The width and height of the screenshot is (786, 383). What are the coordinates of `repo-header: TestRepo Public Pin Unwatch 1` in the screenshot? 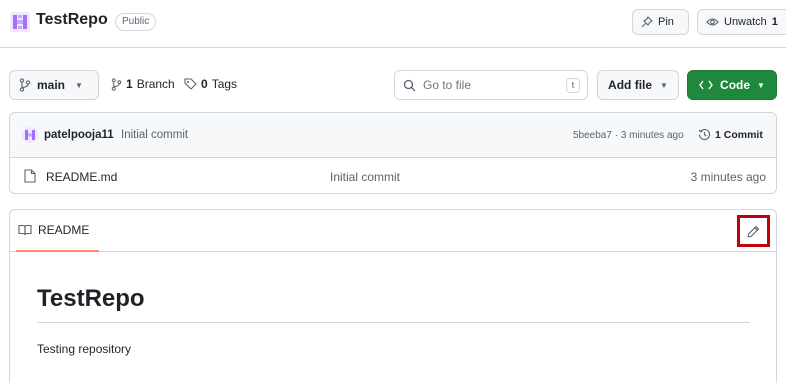 It's located at (393, 24).